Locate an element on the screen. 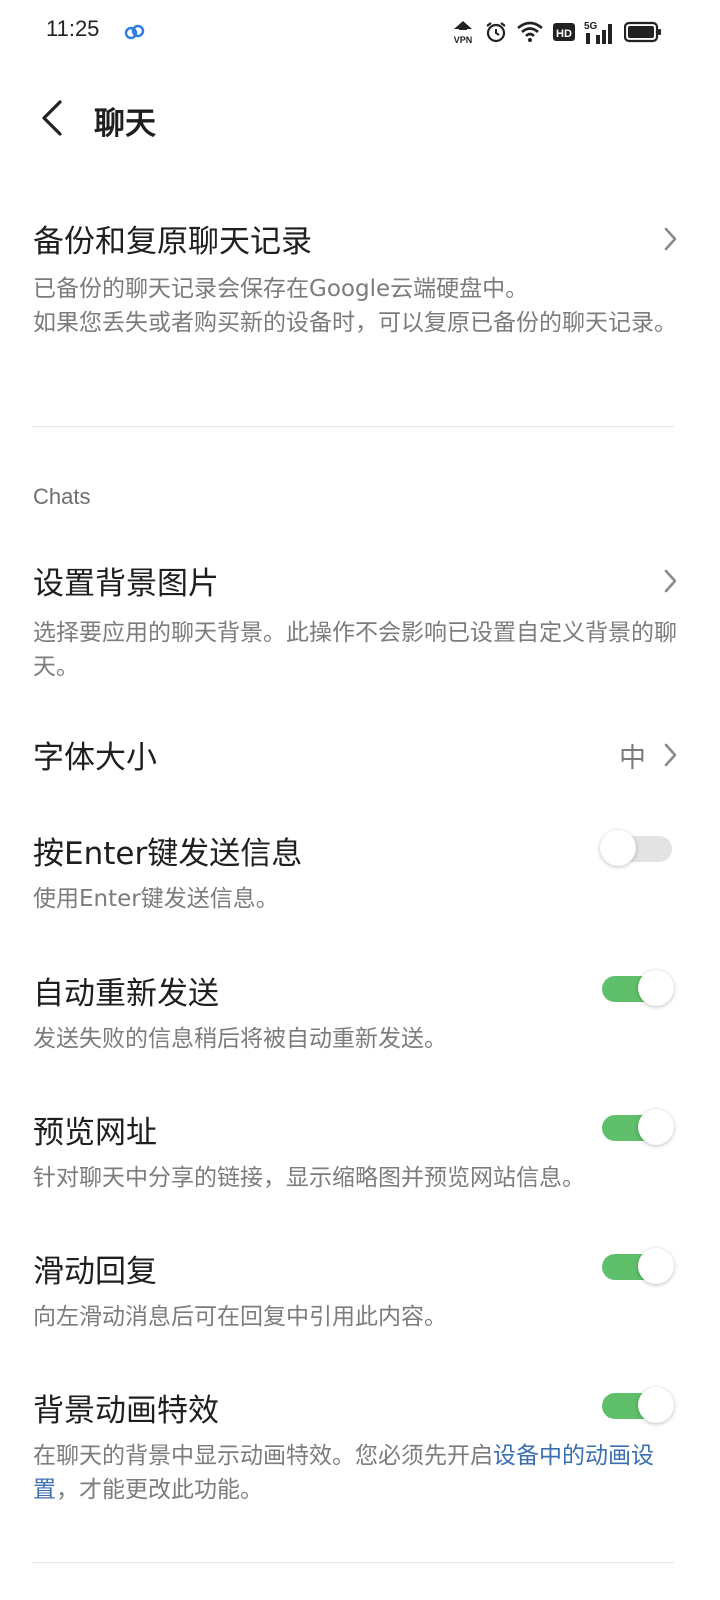 Image resolution: width=720 pixels, height=1600 pixels. enter-send-title: 按Enter键发送信息 is located at coordinates (168, 854).